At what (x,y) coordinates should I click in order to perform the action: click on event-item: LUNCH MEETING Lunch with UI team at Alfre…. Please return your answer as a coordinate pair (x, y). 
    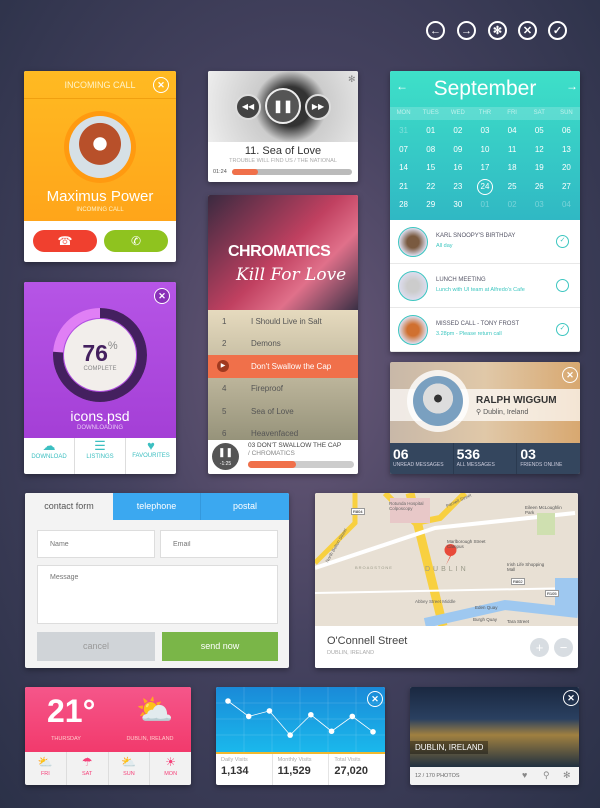
    Looking at the image, I should click on (485, 286).